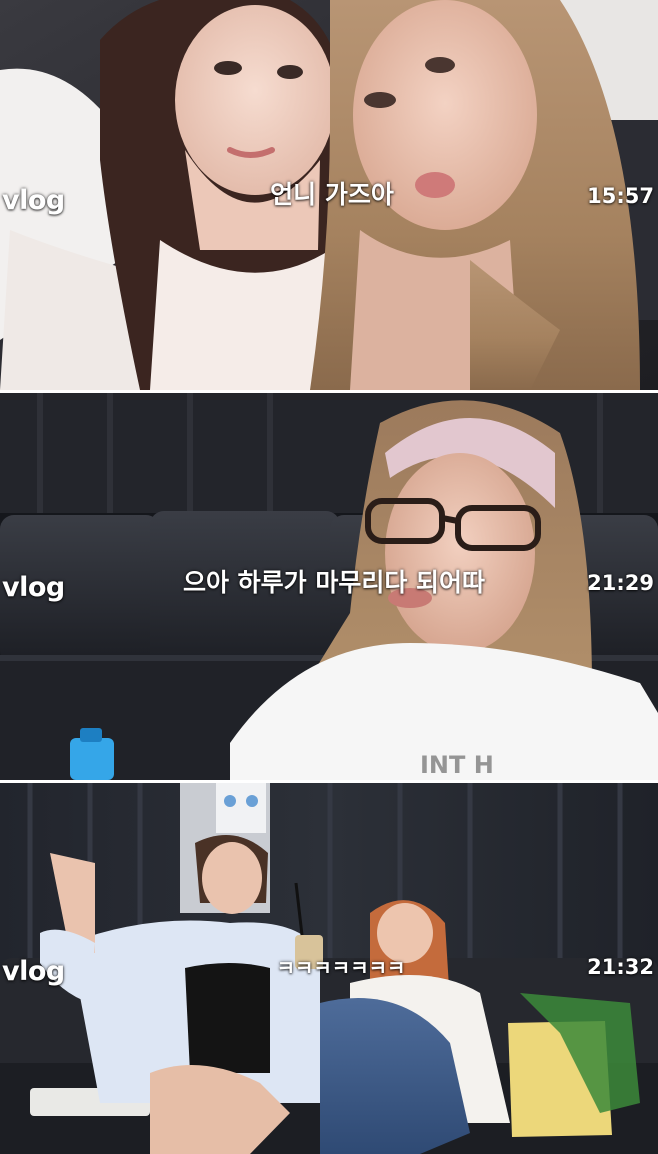  What do you see at coordinates (334, 582) in the screenshot?
I see `subtitle-caption: 으아 하루가 마무리다 되어따` at bounding box center [334, 582].